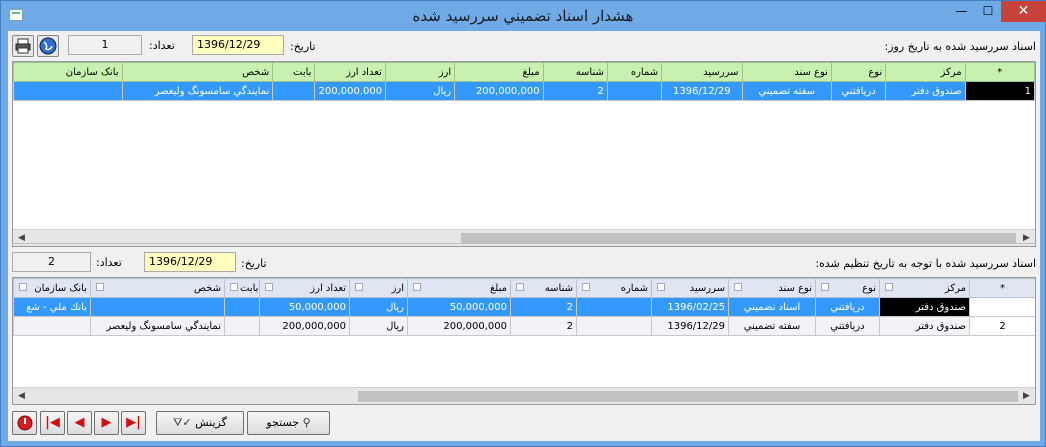  I want to click on cell-amount: 200,000,000, so click(499, 91).